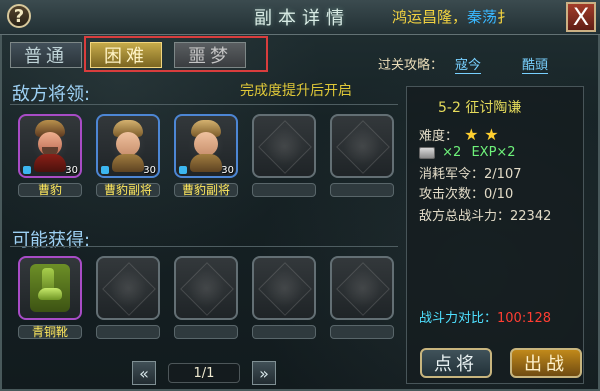 Image resolution: width=600 pixels, height=391 pixels. I want to click on cost-line: 消耗军令：2/107, so click(470, 172).